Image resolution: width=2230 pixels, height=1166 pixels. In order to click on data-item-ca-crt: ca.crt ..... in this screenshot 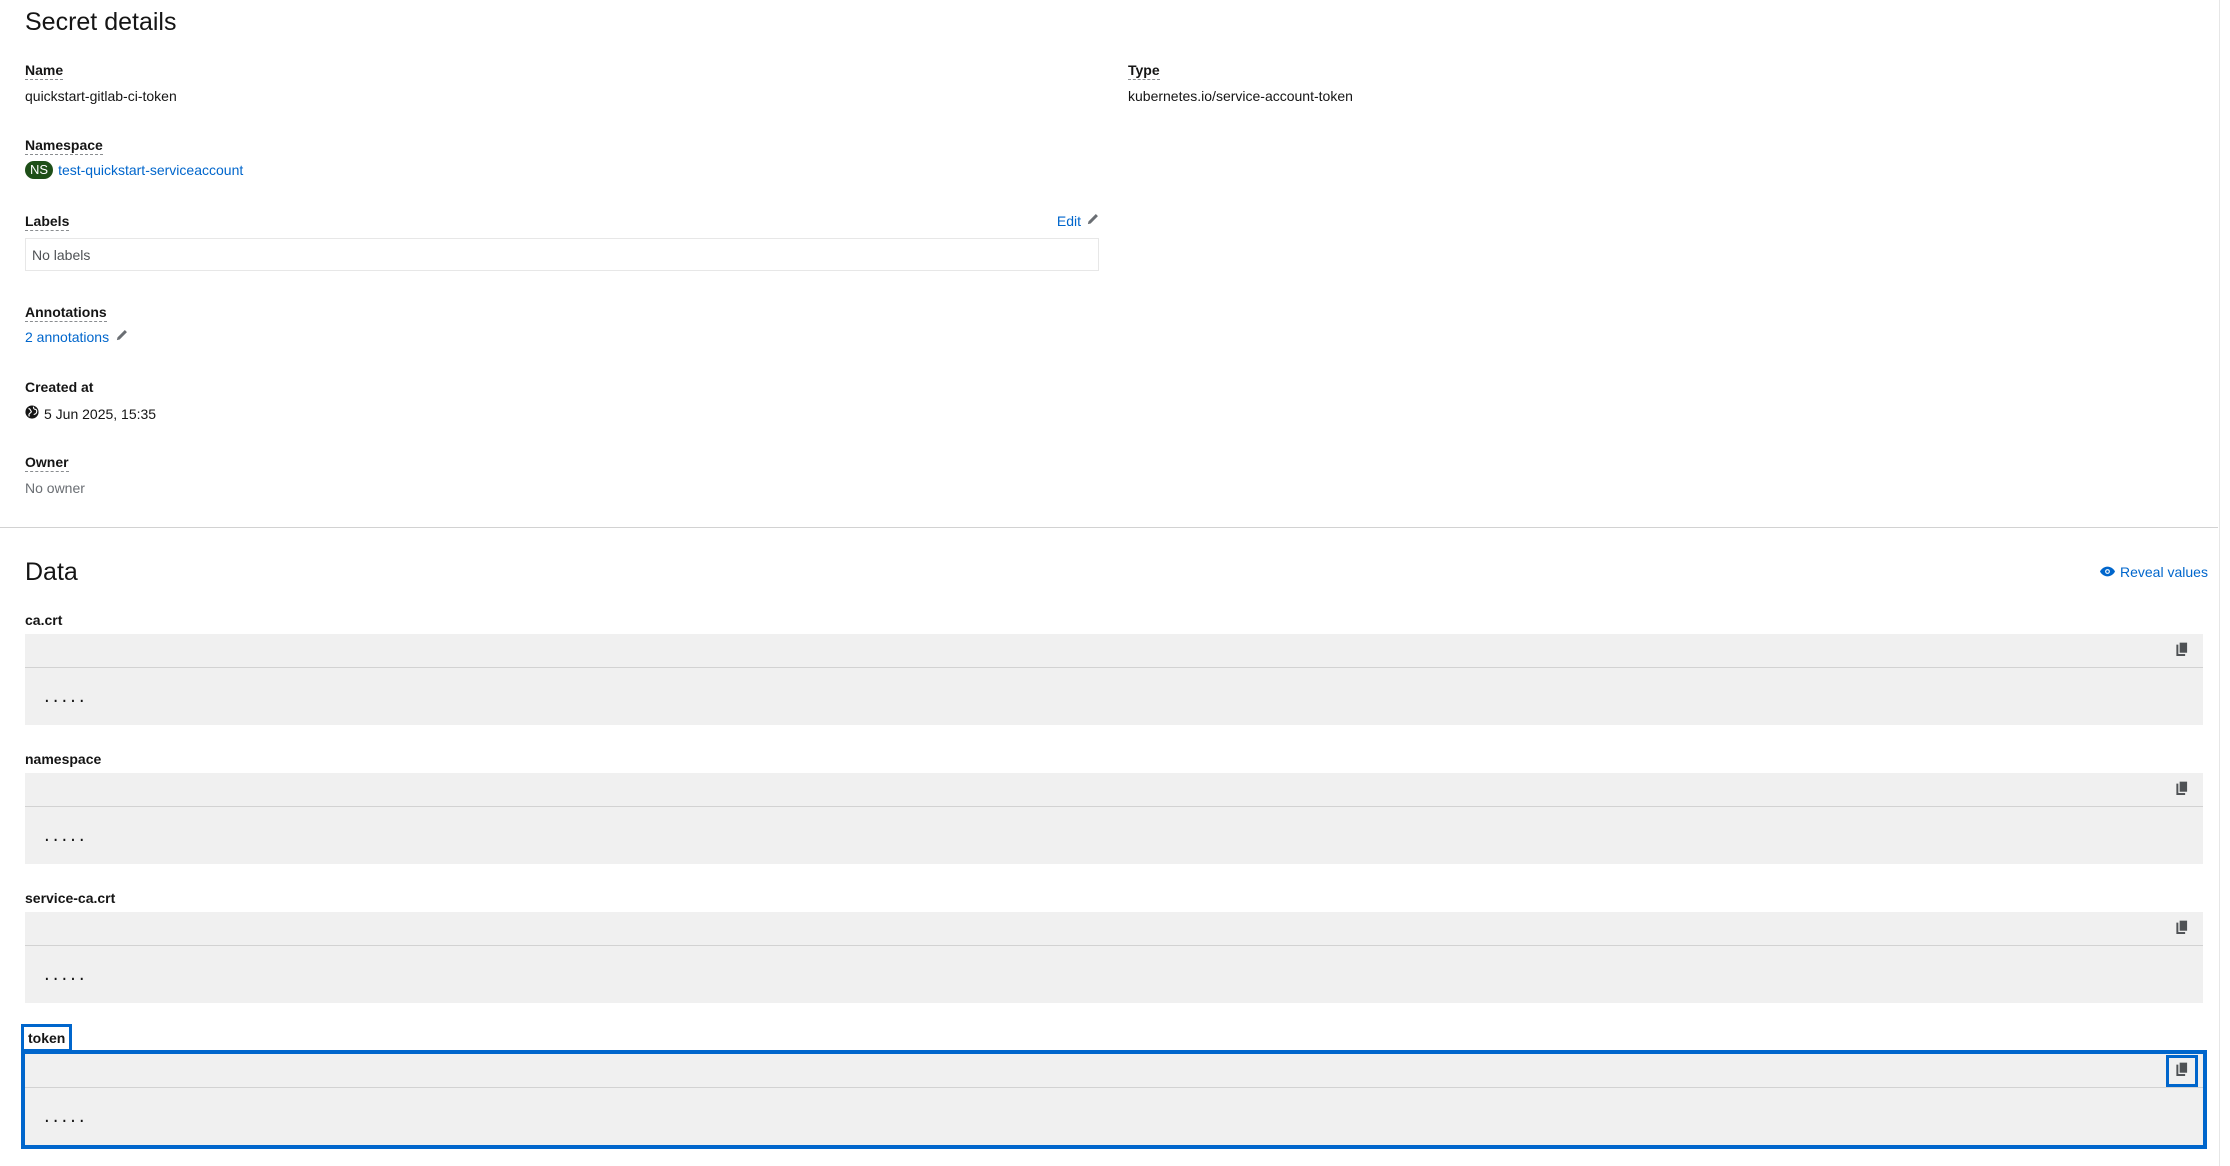, I will do `click(1114, 668)`.